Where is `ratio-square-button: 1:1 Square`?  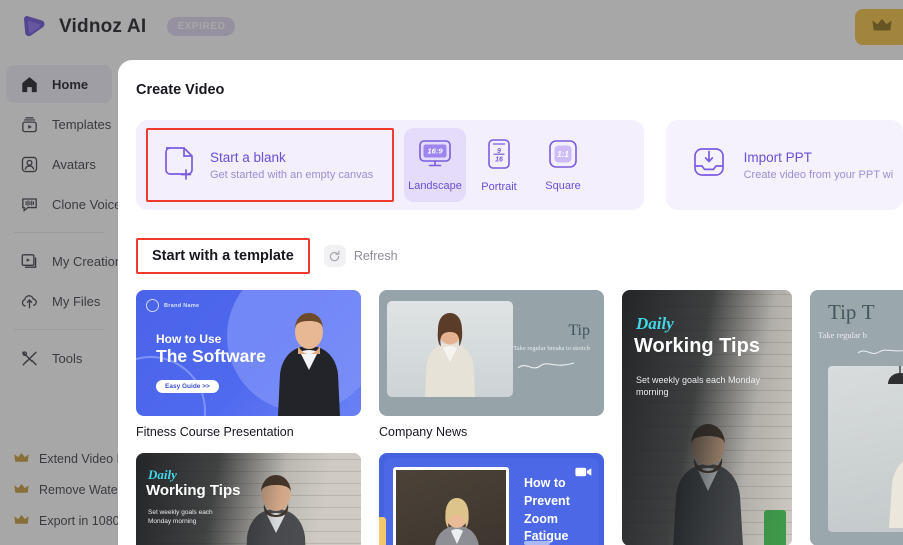 ratio-square-button: 1:1 Square is located at coordinates (563, 165).